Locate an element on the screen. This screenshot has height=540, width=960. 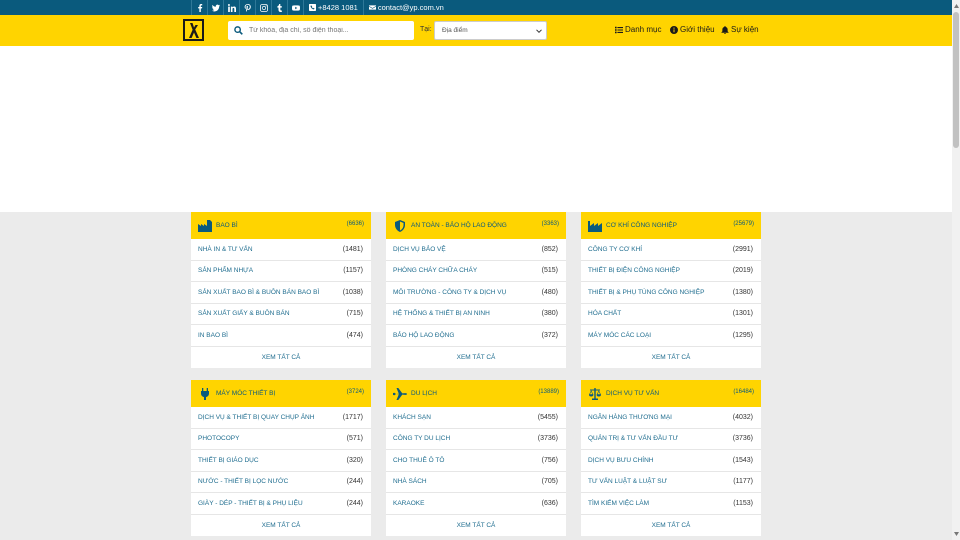
phone-link: +8428 1081 is located at coordinates (333, 7).